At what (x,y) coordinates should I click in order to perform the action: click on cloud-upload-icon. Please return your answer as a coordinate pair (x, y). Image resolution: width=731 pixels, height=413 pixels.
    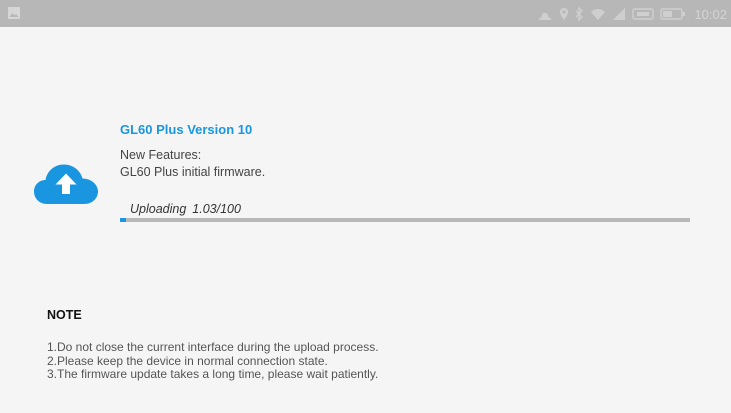
    Looking at the image, I should click on (66, 184).